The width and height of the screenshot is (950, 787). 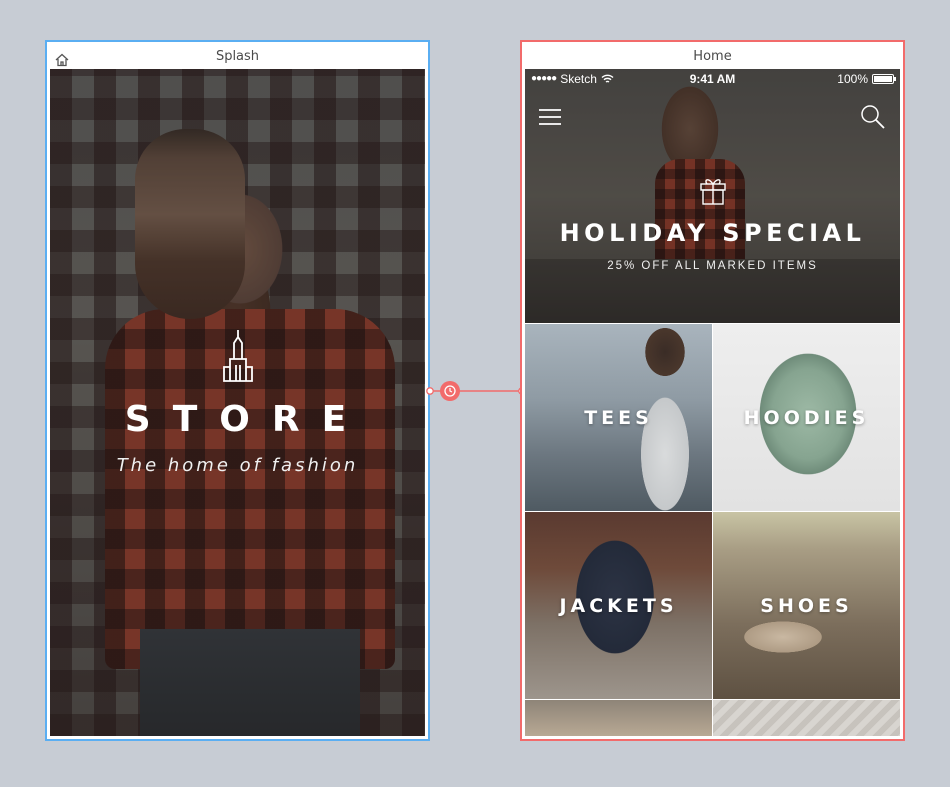 What do you see at coordinates (550, 117) in the screenshot?
I see `hamburger-menu-icon` at bounding box center [550, 117].